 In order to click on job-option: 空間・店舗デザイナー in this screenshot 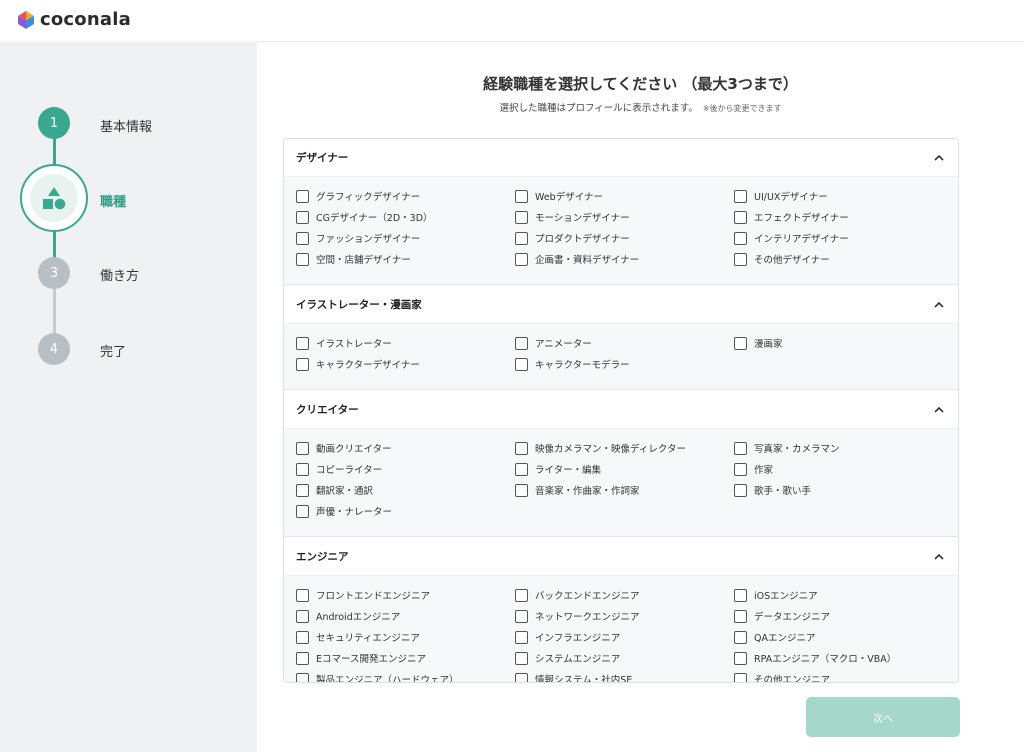, I will do `click(353, 259)`.